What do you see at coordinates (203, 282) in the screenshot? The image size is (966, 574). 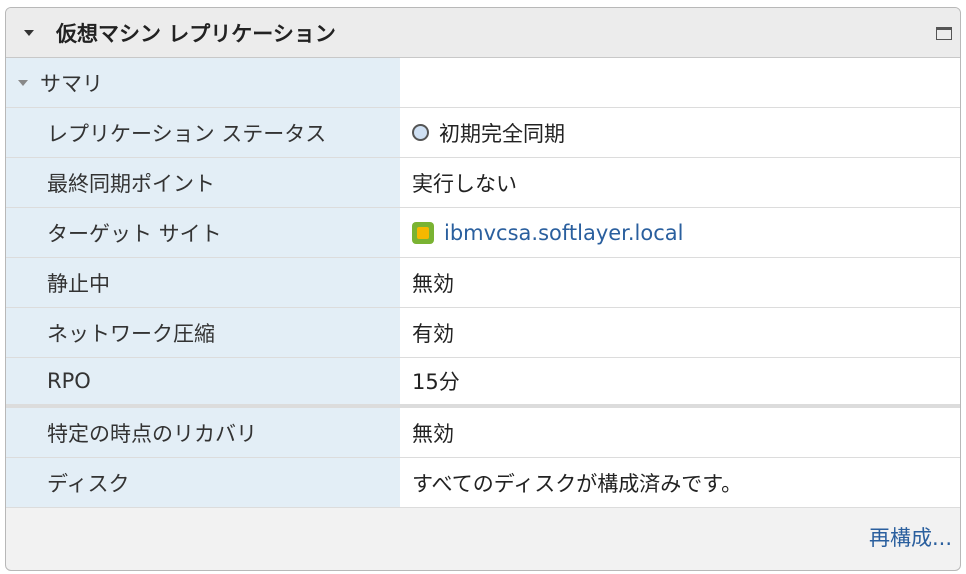 I see `row-label: 静止中` at bounding box center [203, 282].